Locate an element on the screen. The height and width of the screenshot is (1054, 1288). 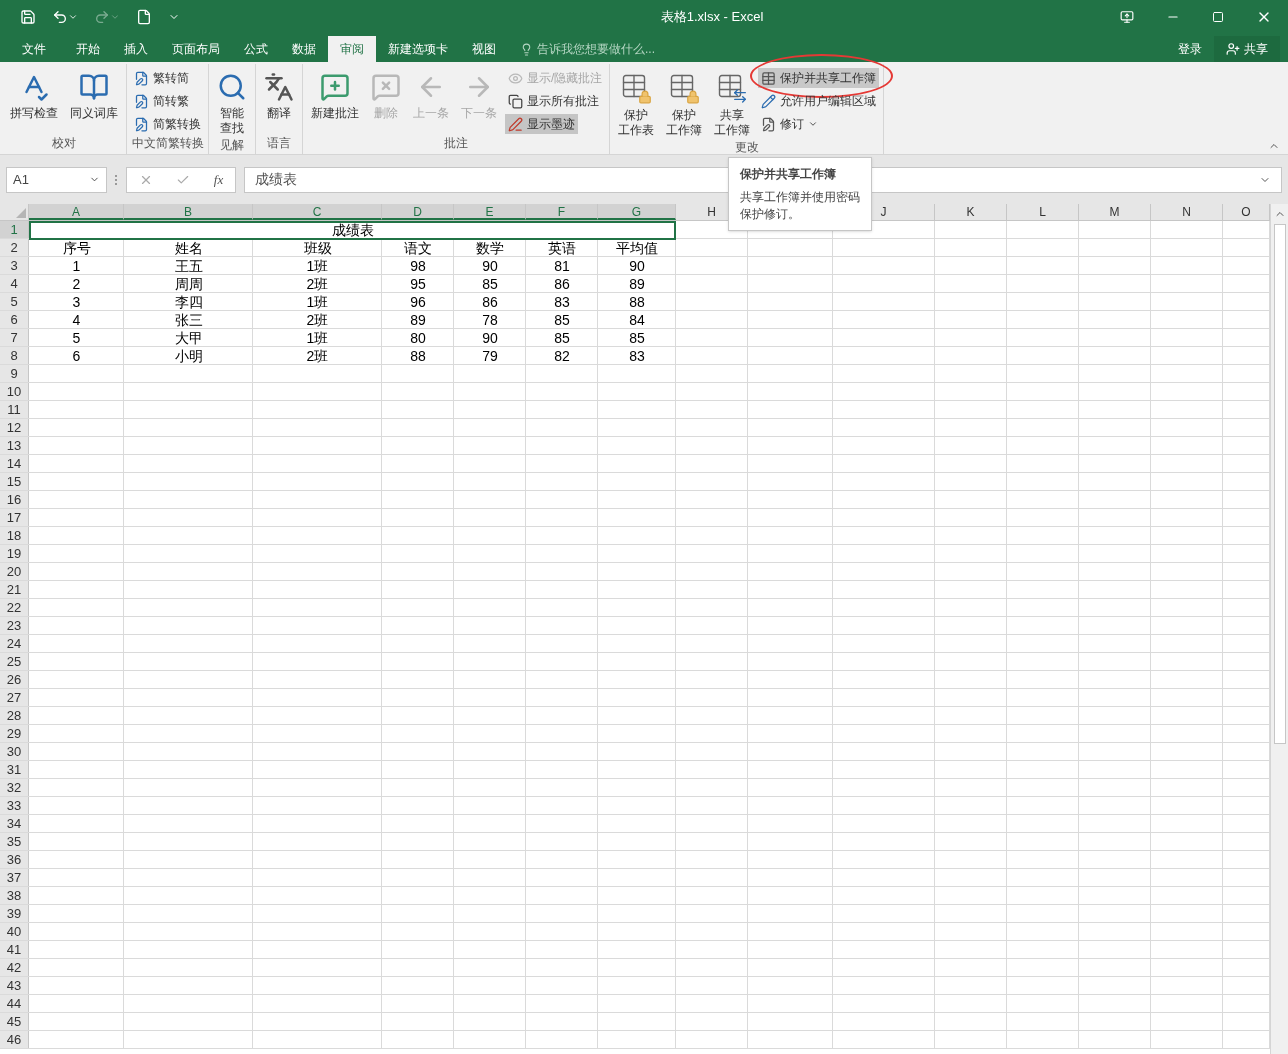
row-header: 25 is located at coordinates (14, 661).